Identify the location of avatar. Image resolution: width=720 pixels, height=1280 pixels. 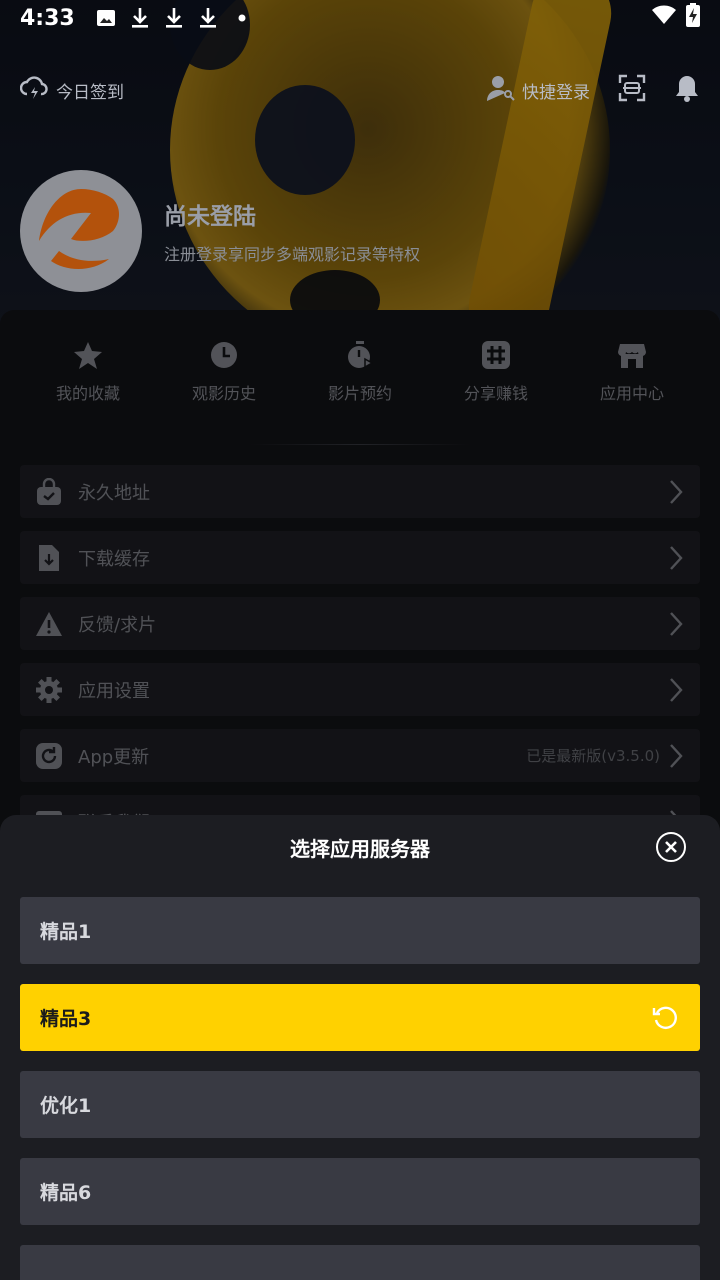
(81, 231).